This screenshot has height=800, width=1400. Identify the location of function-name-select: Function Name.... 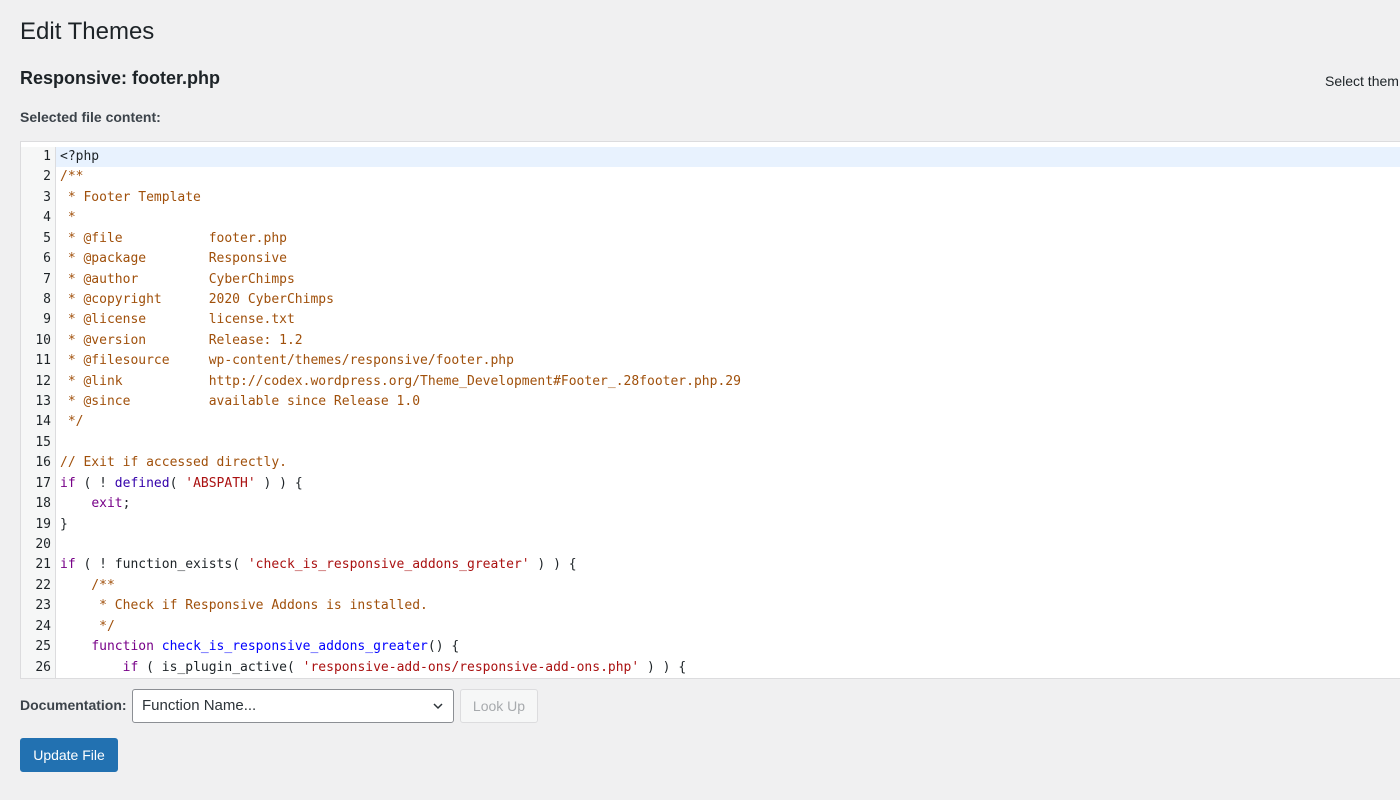
(293, 706).